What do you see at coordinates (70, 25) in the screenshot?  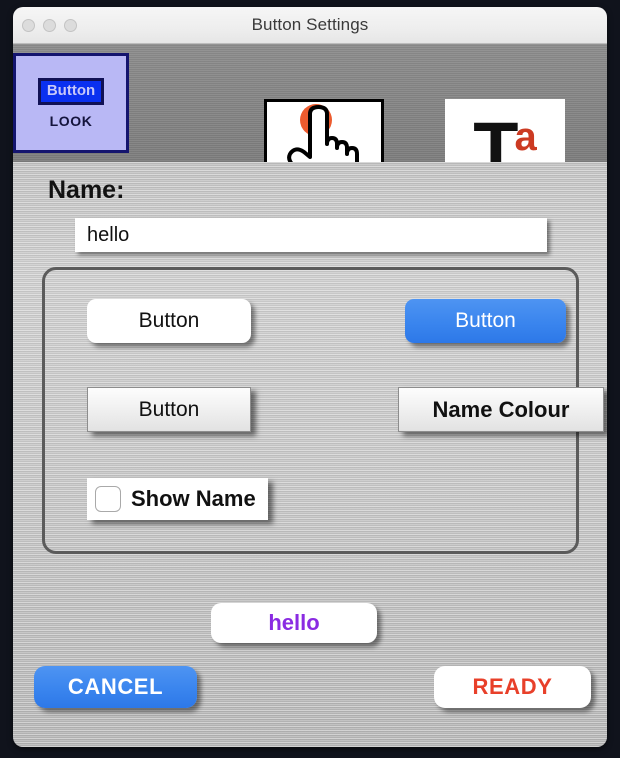 I see `zoom-button` at bounding box center [70, 25].